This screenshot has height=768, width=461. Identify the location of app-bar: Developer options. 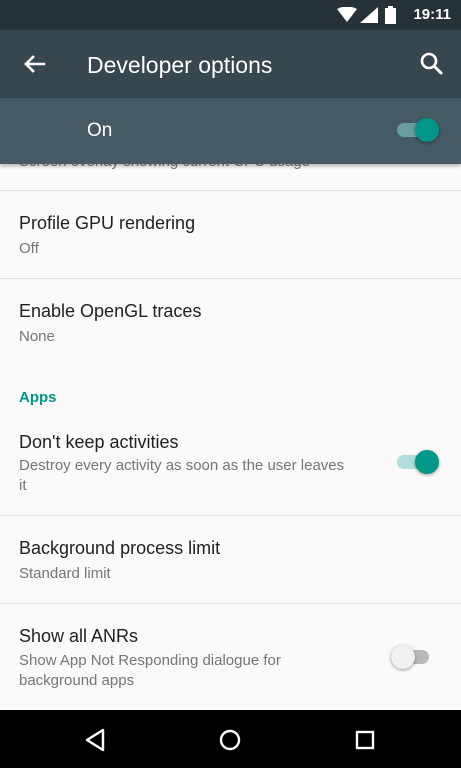
(230, 64).